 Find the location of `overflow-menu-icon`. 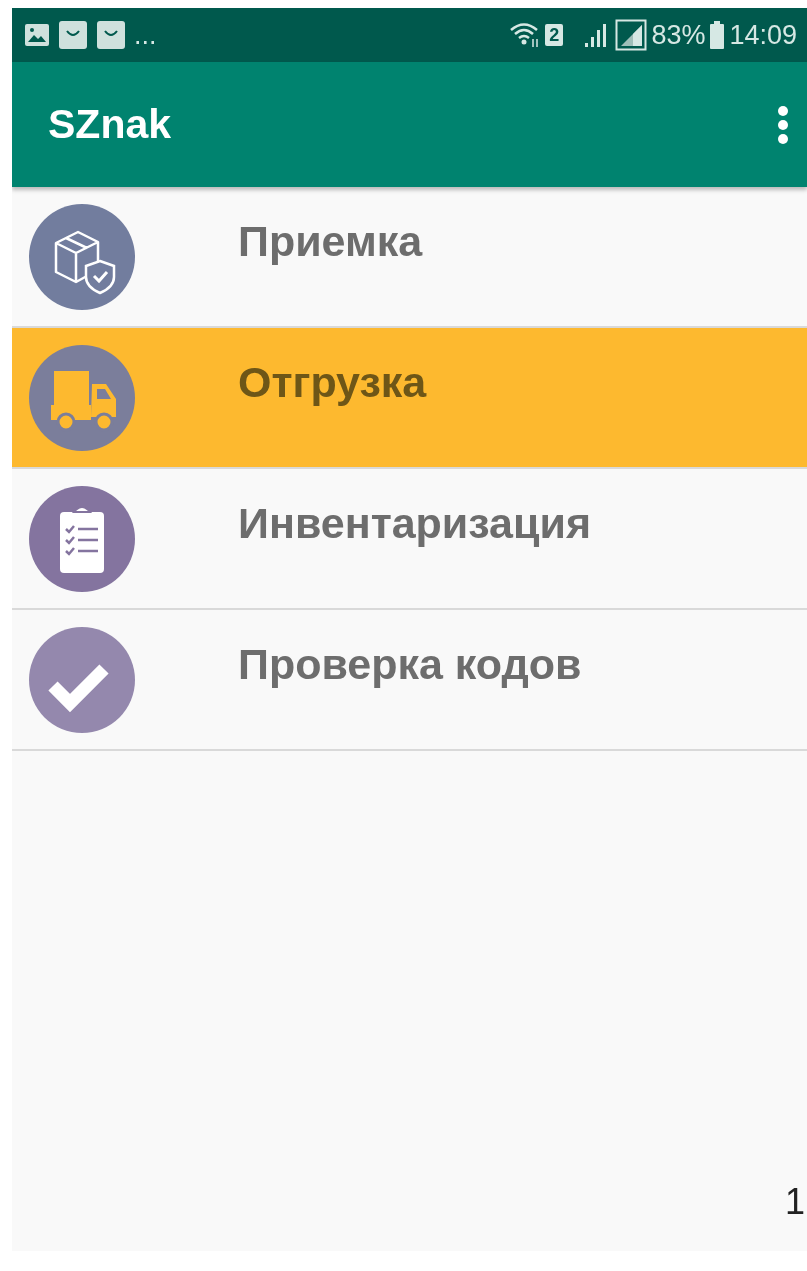

overflow-menu-icon is located at coordinates (783, 124).